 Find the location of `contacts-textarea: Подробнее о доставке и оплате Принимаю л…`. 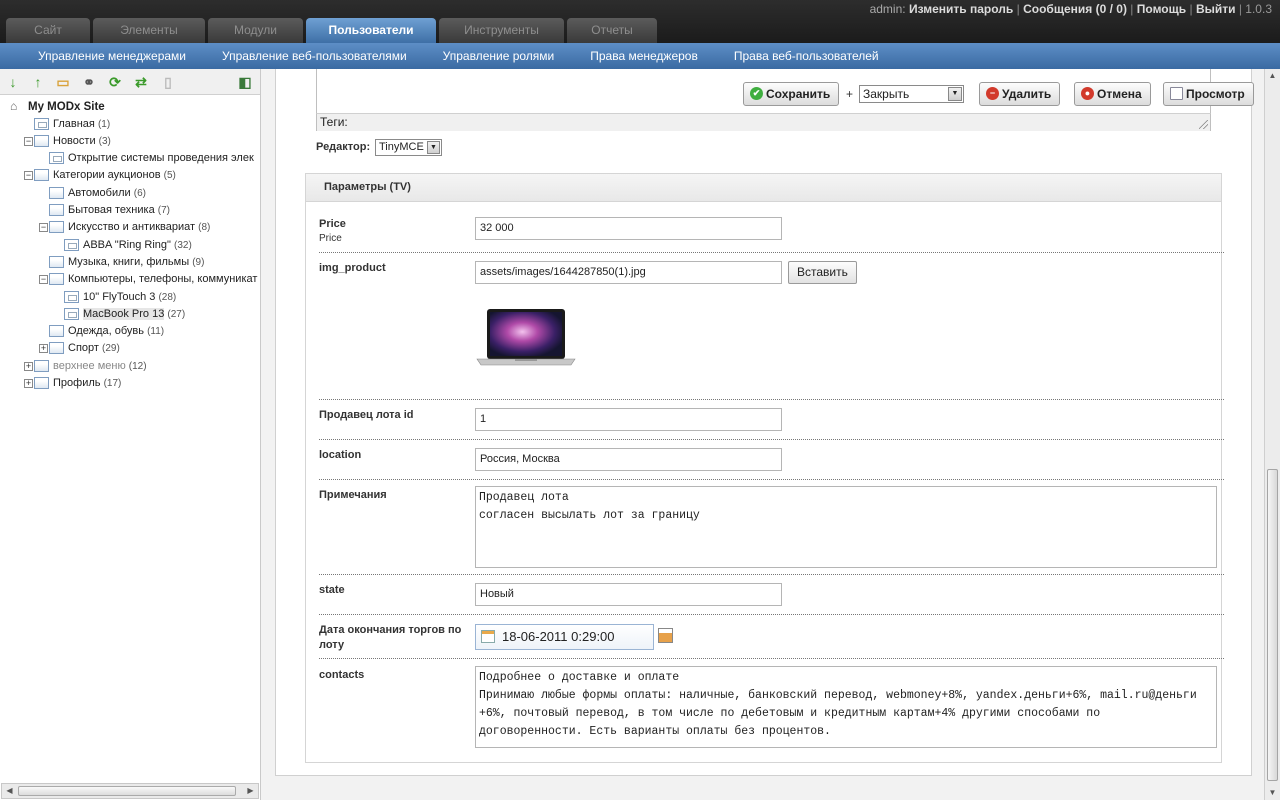

contacts-textarea: Подробнее о доставке и оплате Принимаю л… is located at coordinates (846, 707).